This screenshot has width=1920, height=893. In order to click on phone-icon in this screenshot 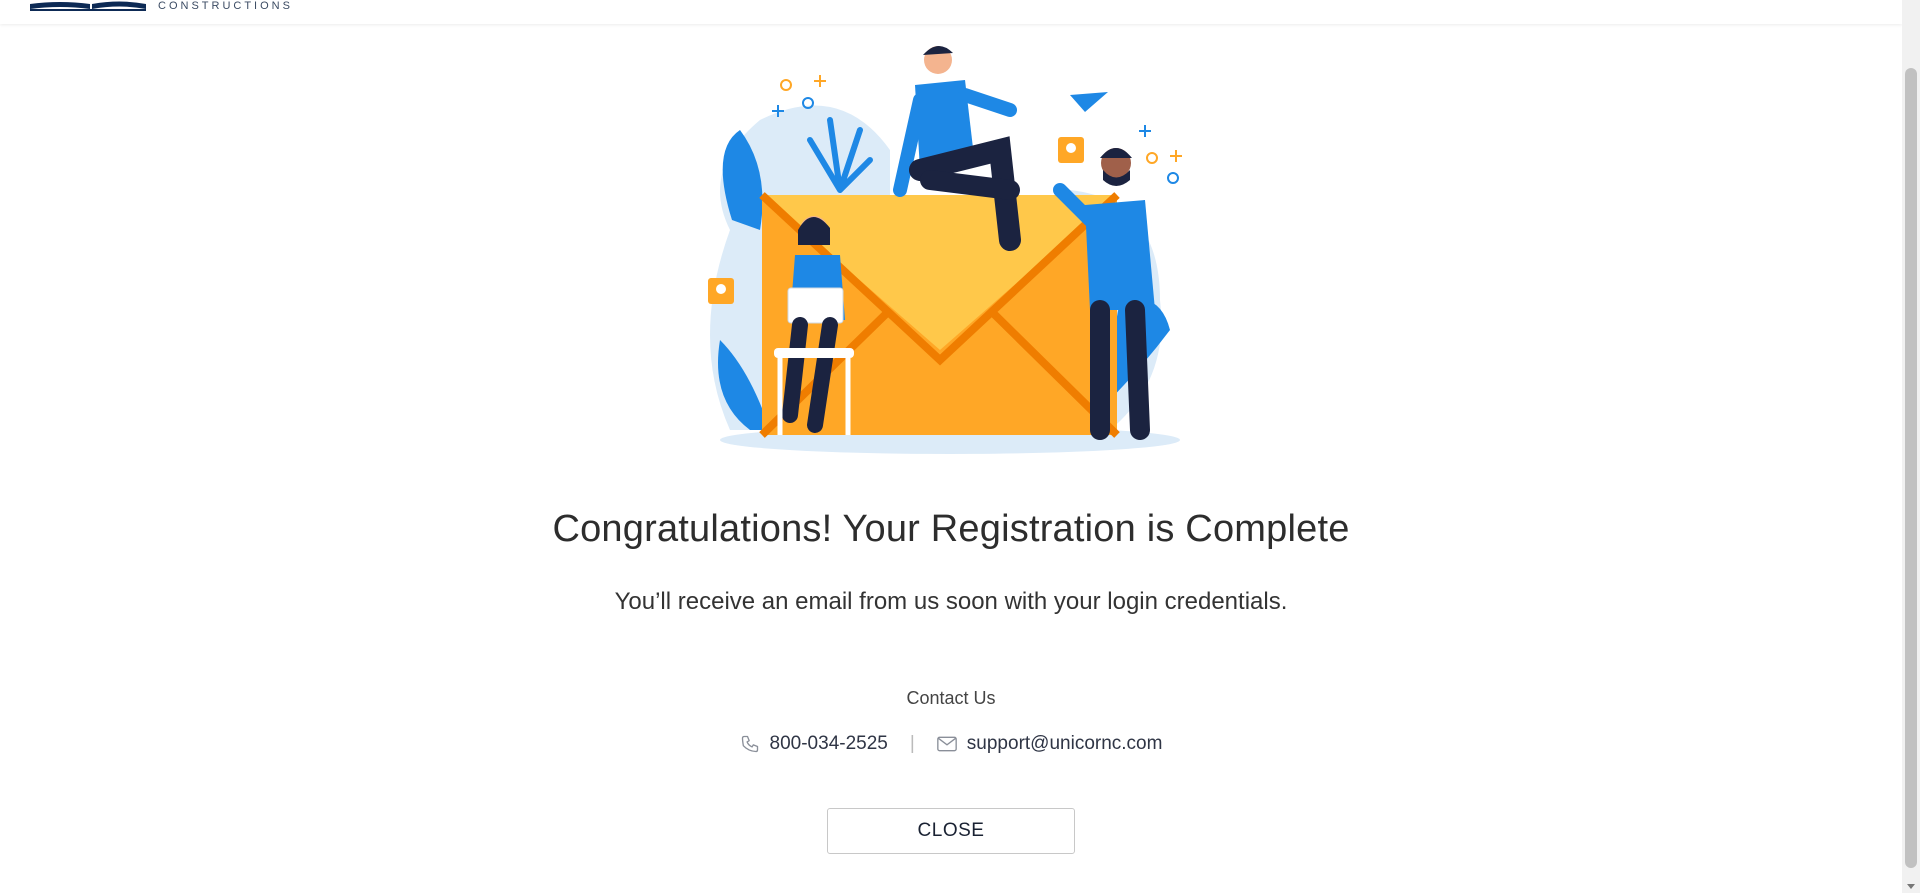, I will do `click(749, 744)`.